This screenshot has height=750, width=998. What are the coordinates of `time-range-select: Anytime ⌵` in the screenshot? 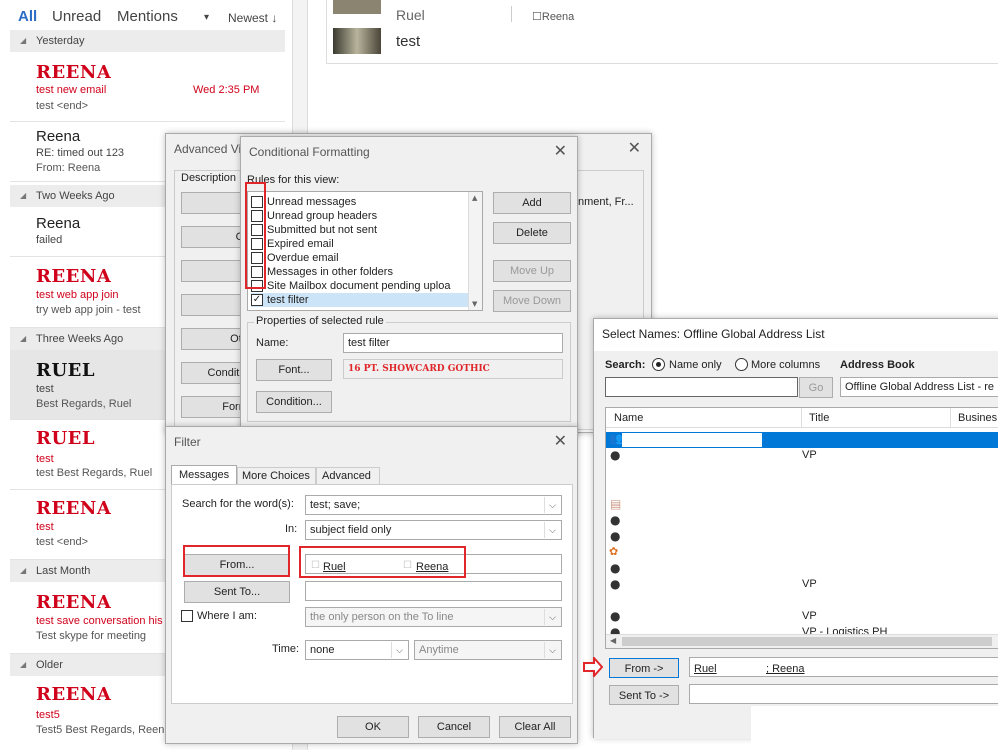 It's located at (488, 650).